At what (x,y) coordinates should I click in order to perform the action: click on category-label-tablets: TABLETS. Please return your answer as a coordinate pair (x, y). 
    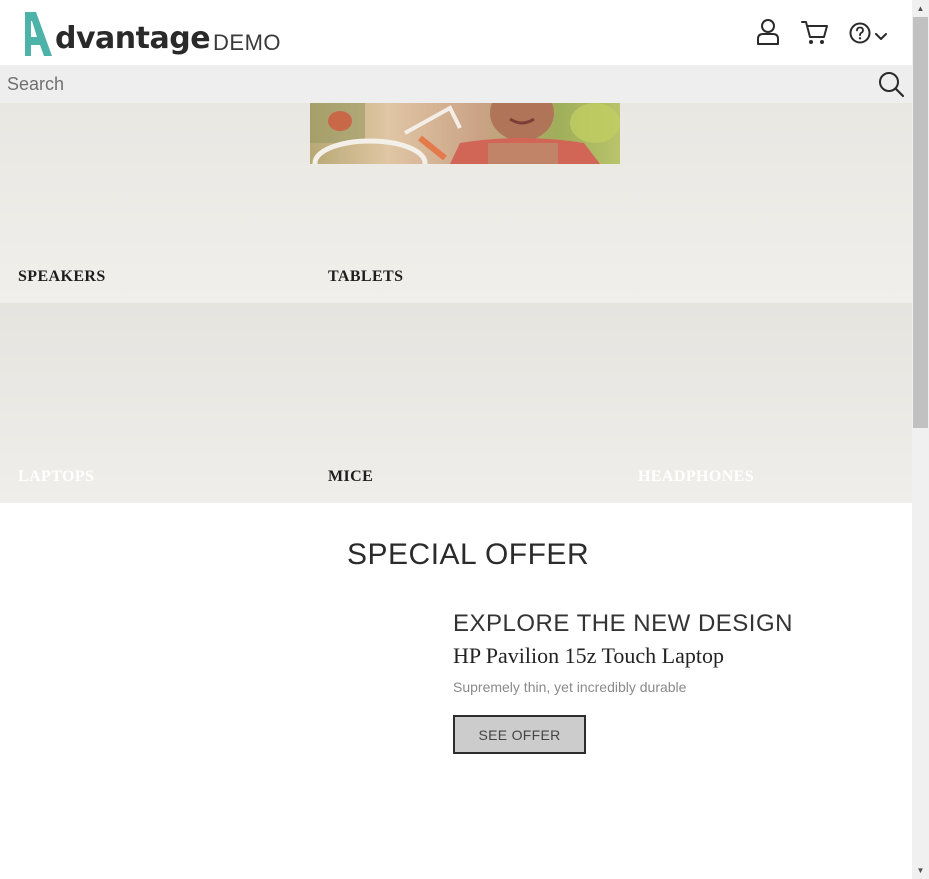
    Looking at the image, I should click on (365, 277).